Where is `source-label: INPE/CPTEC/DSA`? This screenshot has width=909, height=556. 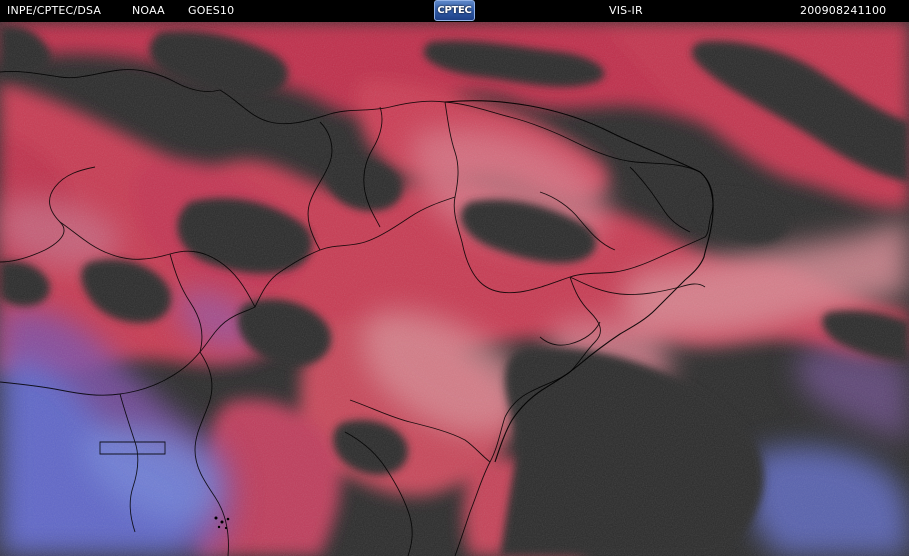
source-label: INPE/CPTEC/DSA is located at coordinates (54, 10).